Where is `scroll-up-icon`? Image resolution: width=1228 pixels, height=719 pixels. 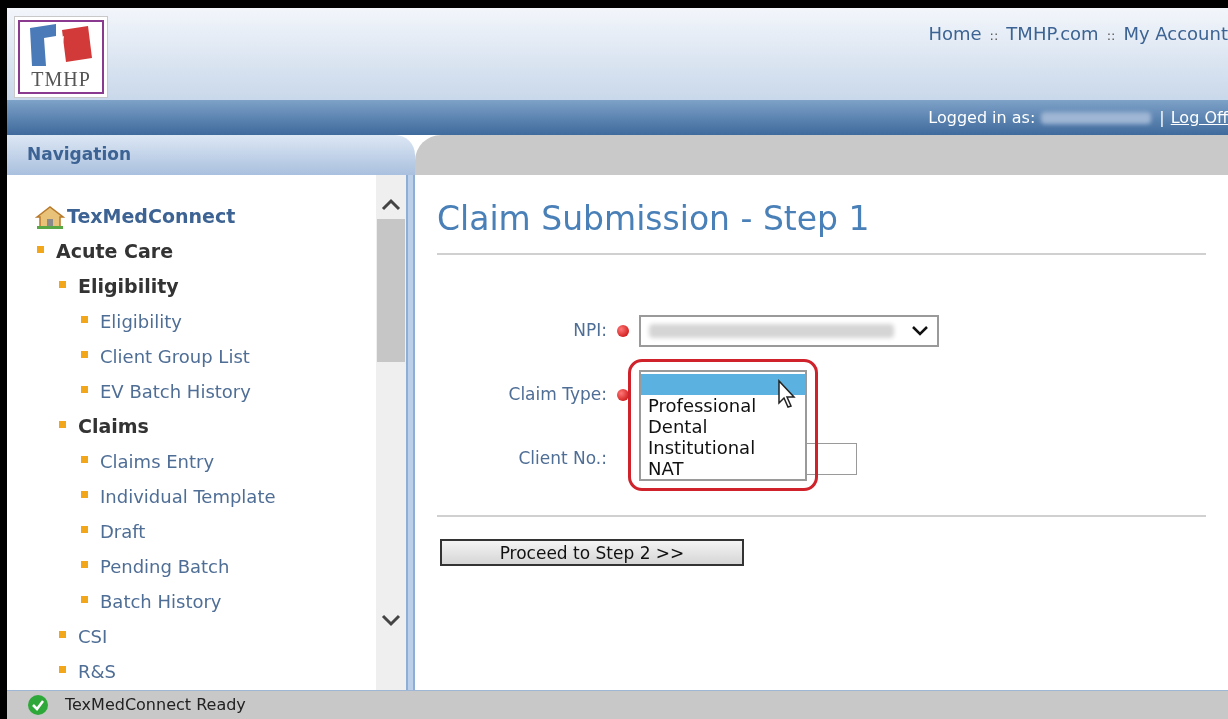 scroll-up-icon is located at coordinates (391, 204).